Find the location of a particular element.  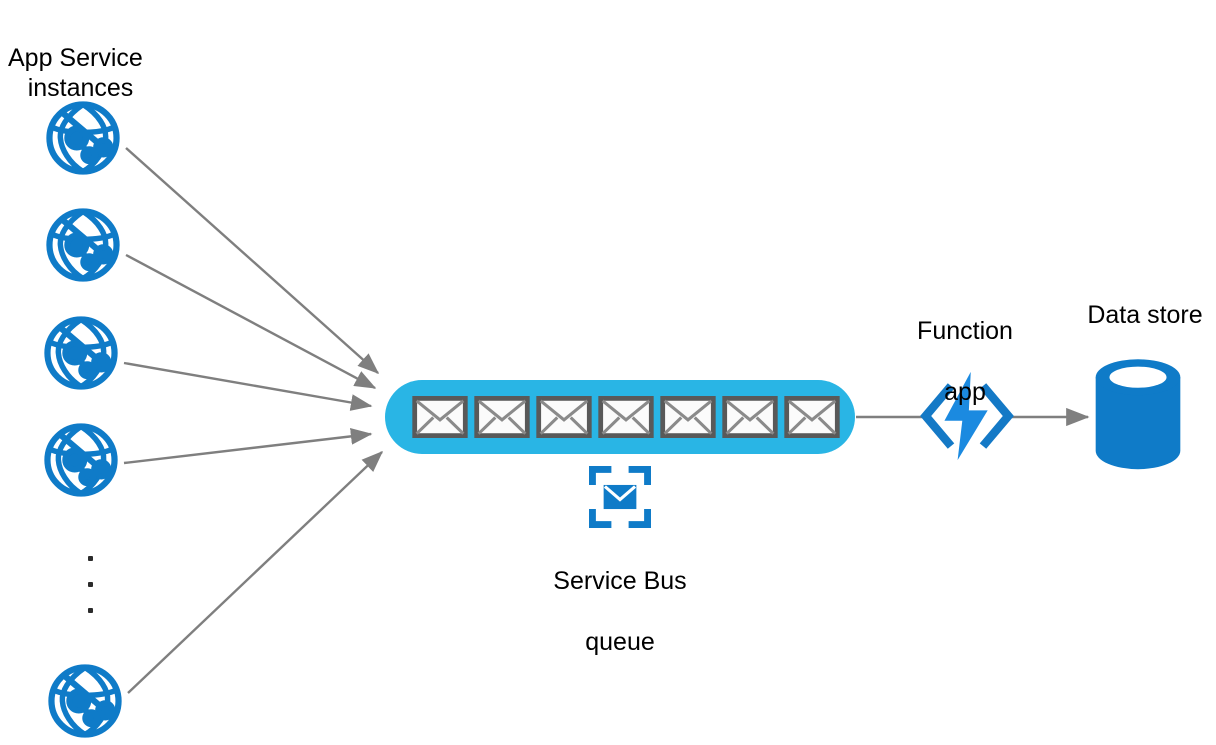

service-bus-queue-icon-group is located at coordinates (619, 496).